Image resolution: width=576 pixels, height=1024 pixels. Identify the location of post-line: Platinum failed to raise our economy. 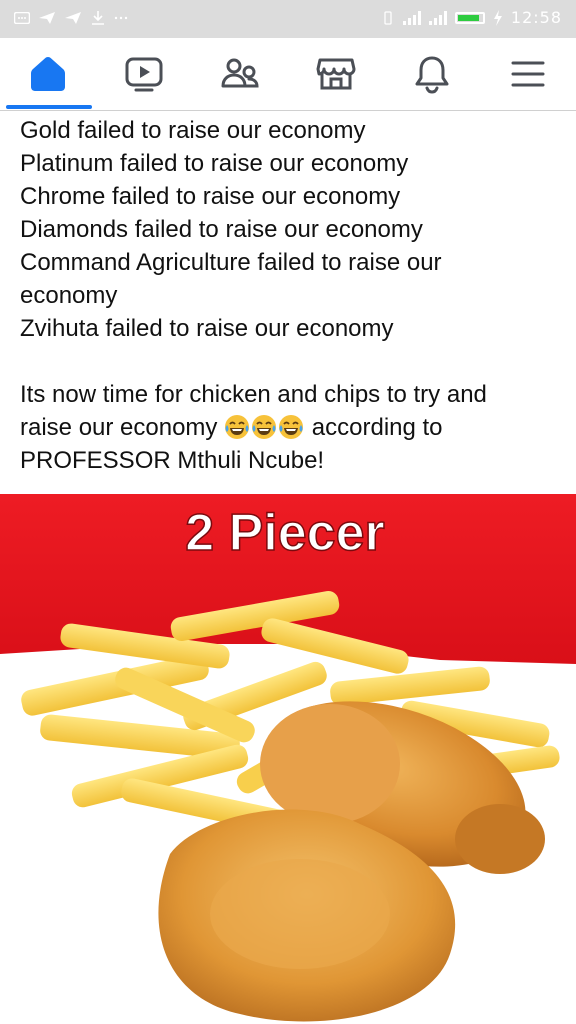
(214, 163).